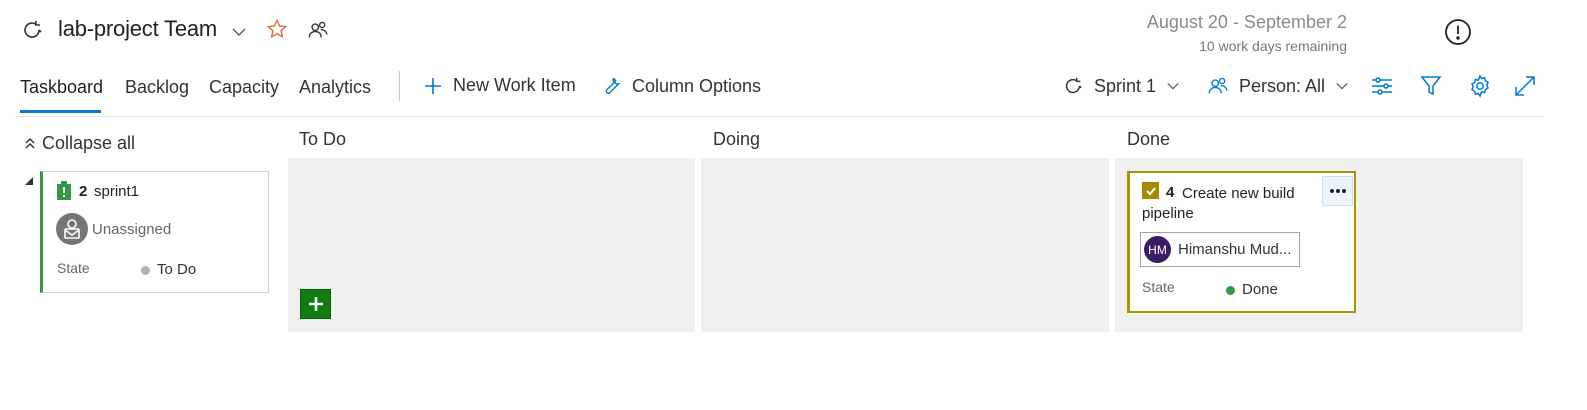 This screenshot has height=410, width=1587. I want to click on new-work-item-button: New Work Item, so click(499, 85).